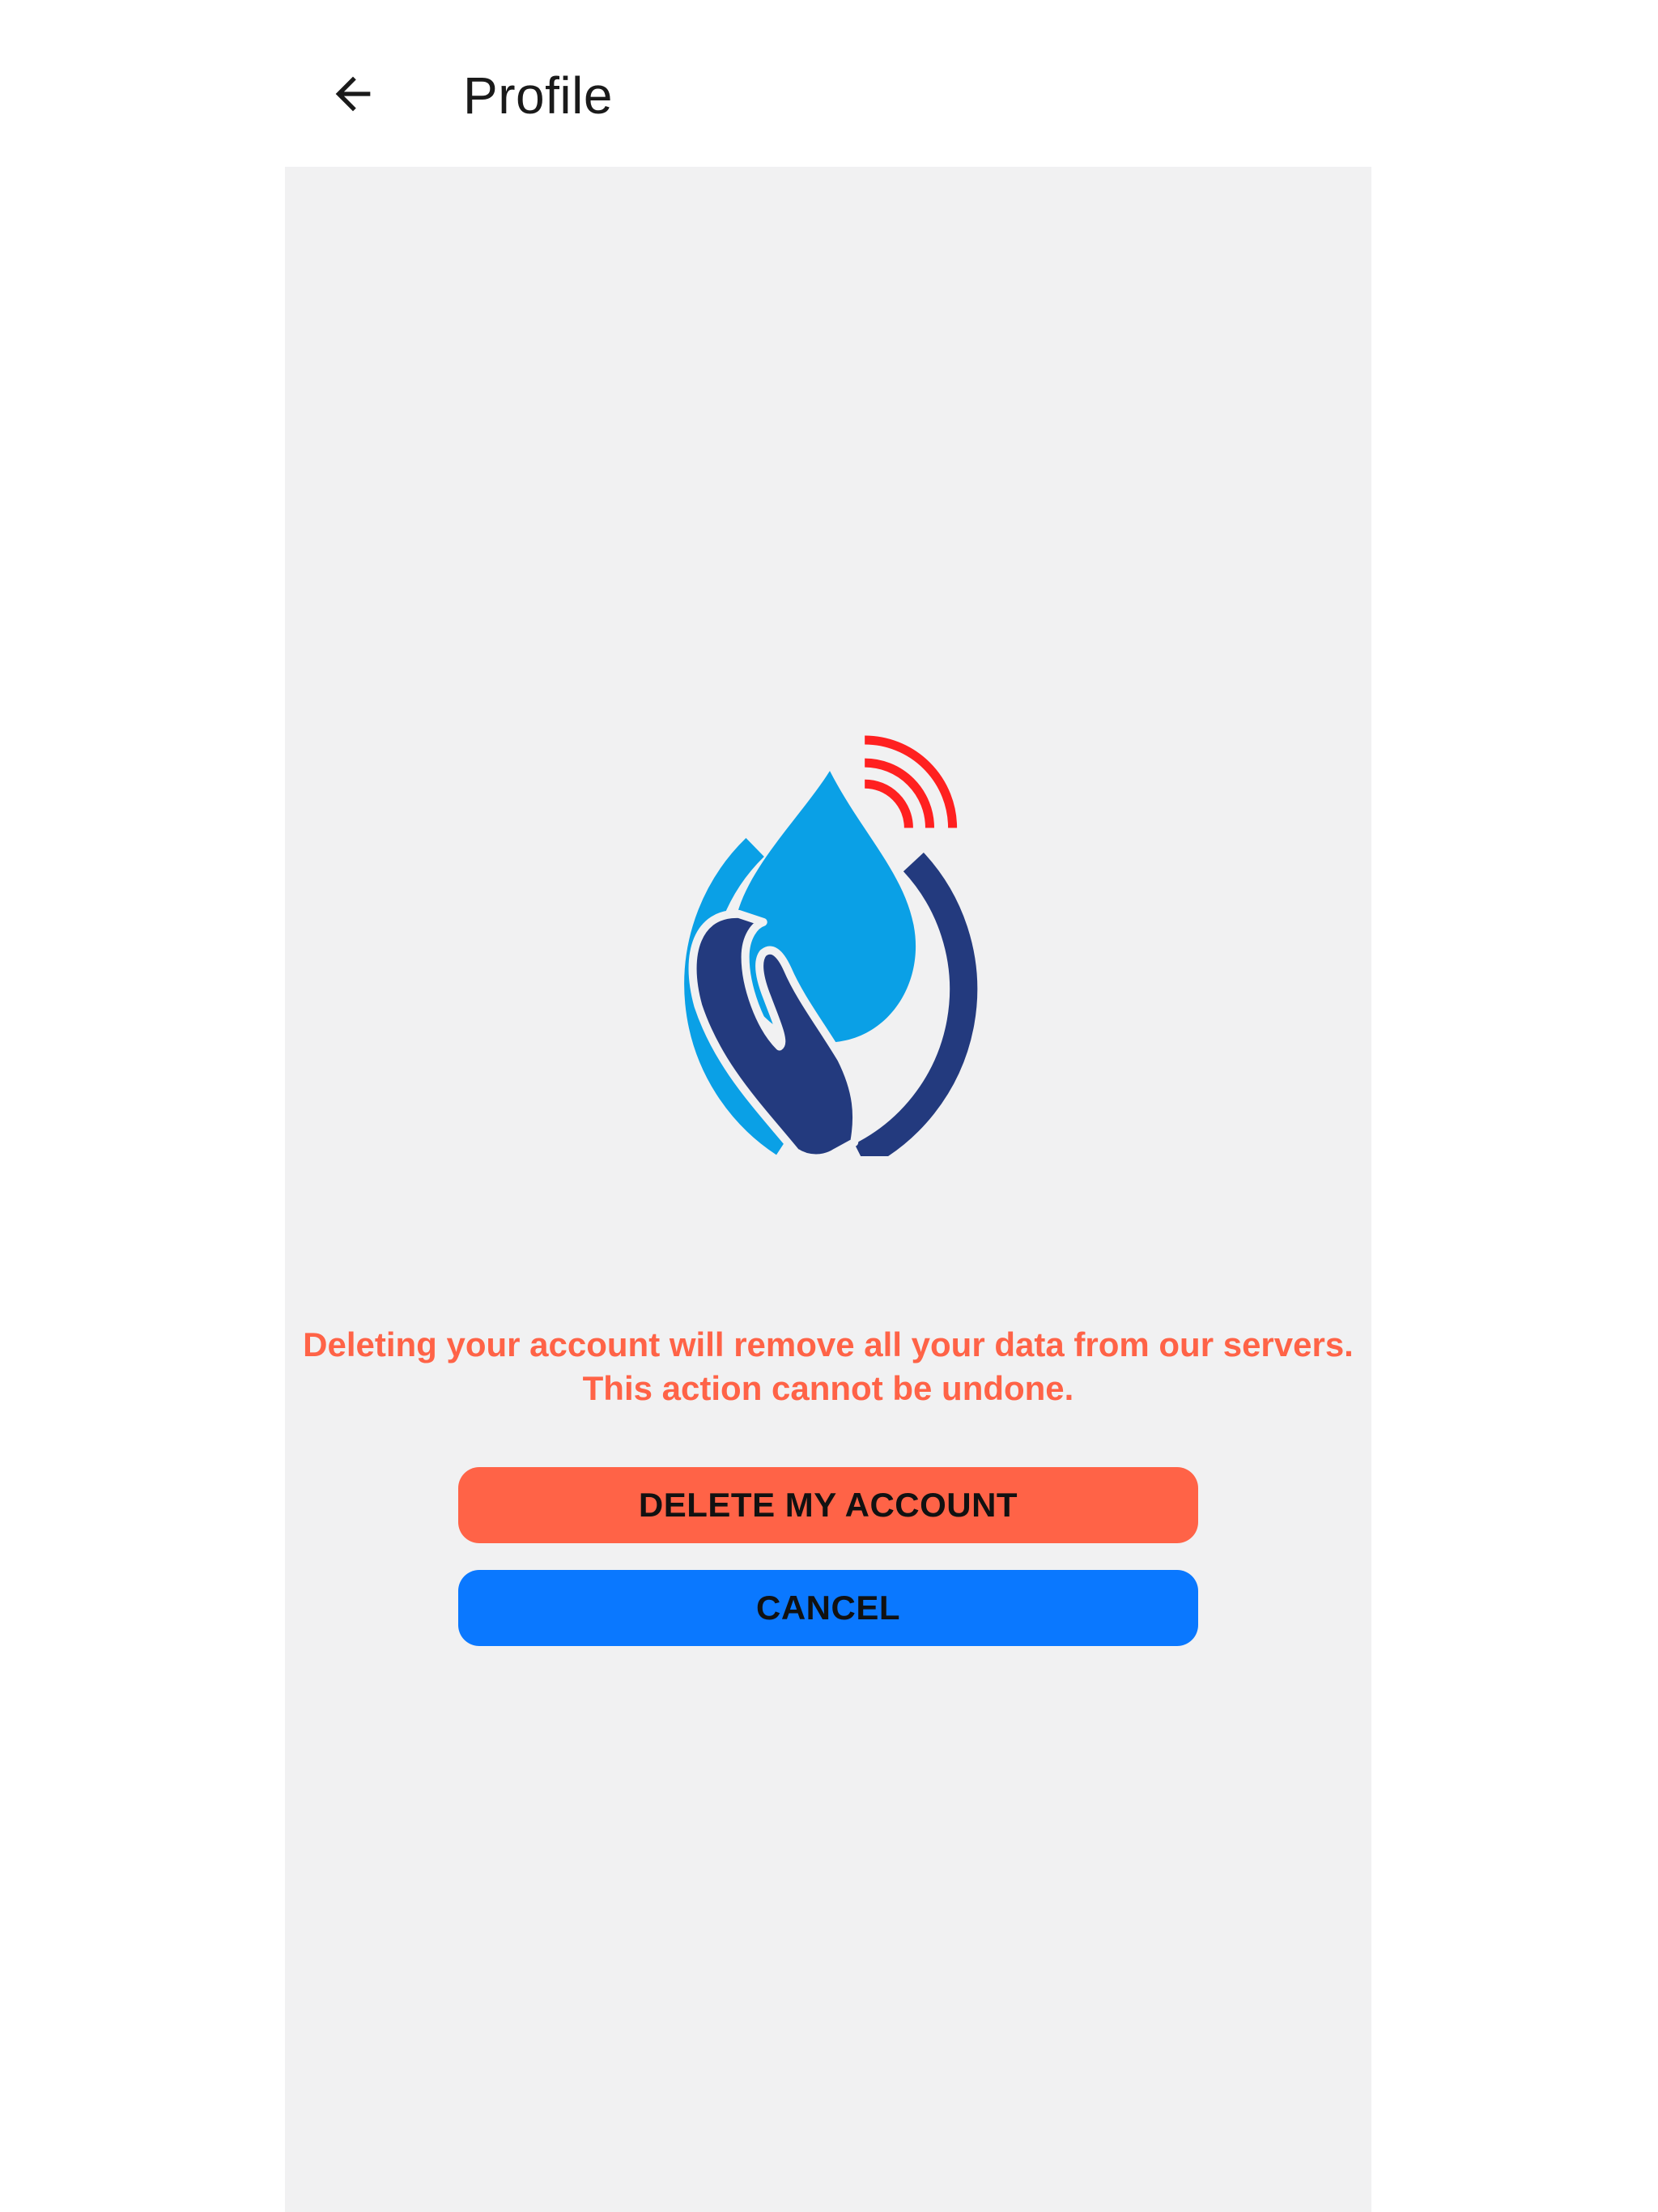  Describe the element at coordinates (829, 84) in the screenshot. I see `app-header: Profile` at that location.